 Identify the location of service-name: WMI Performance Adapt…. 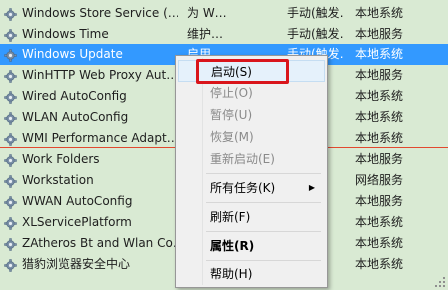
(100, 138).